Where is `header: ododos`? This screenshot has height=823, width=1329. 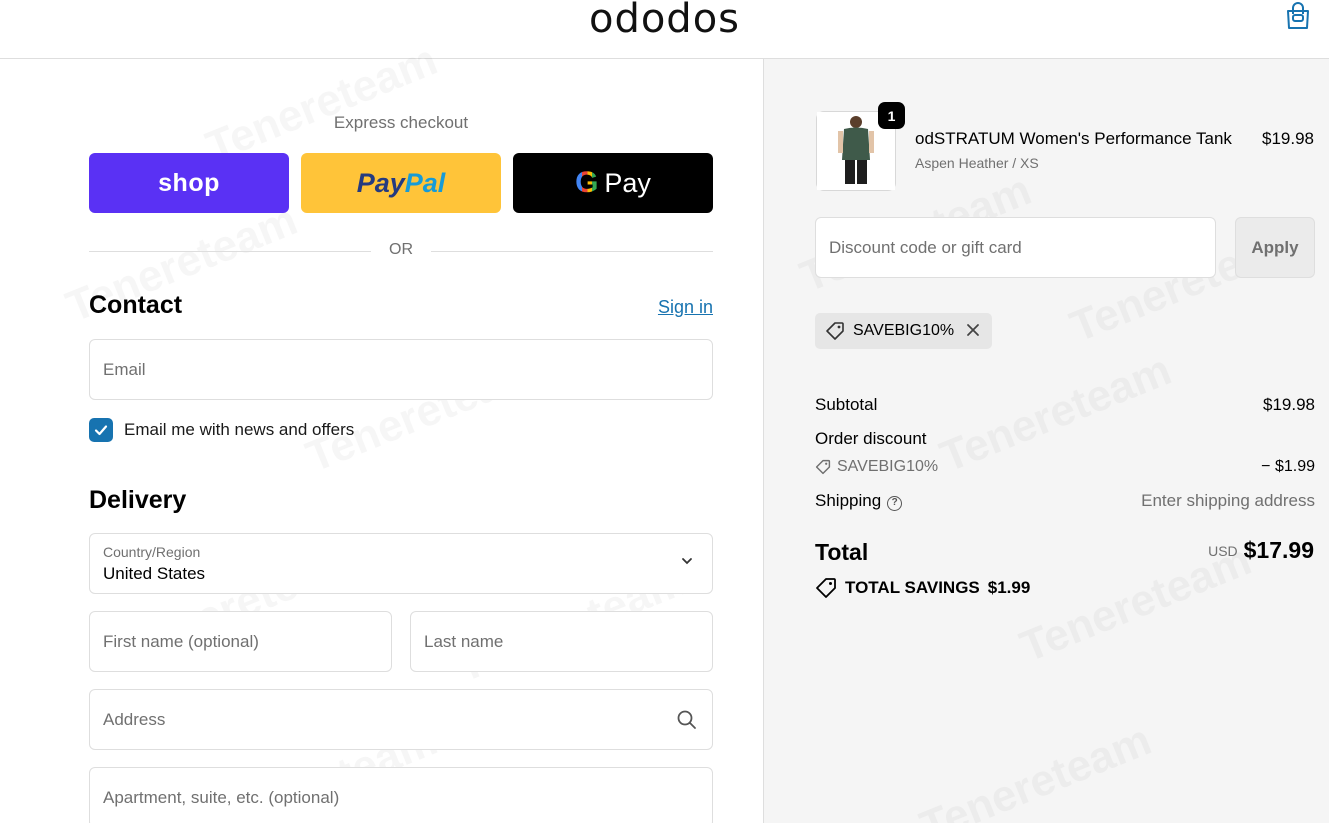
header: ododos is located at coordinates (664, 29).